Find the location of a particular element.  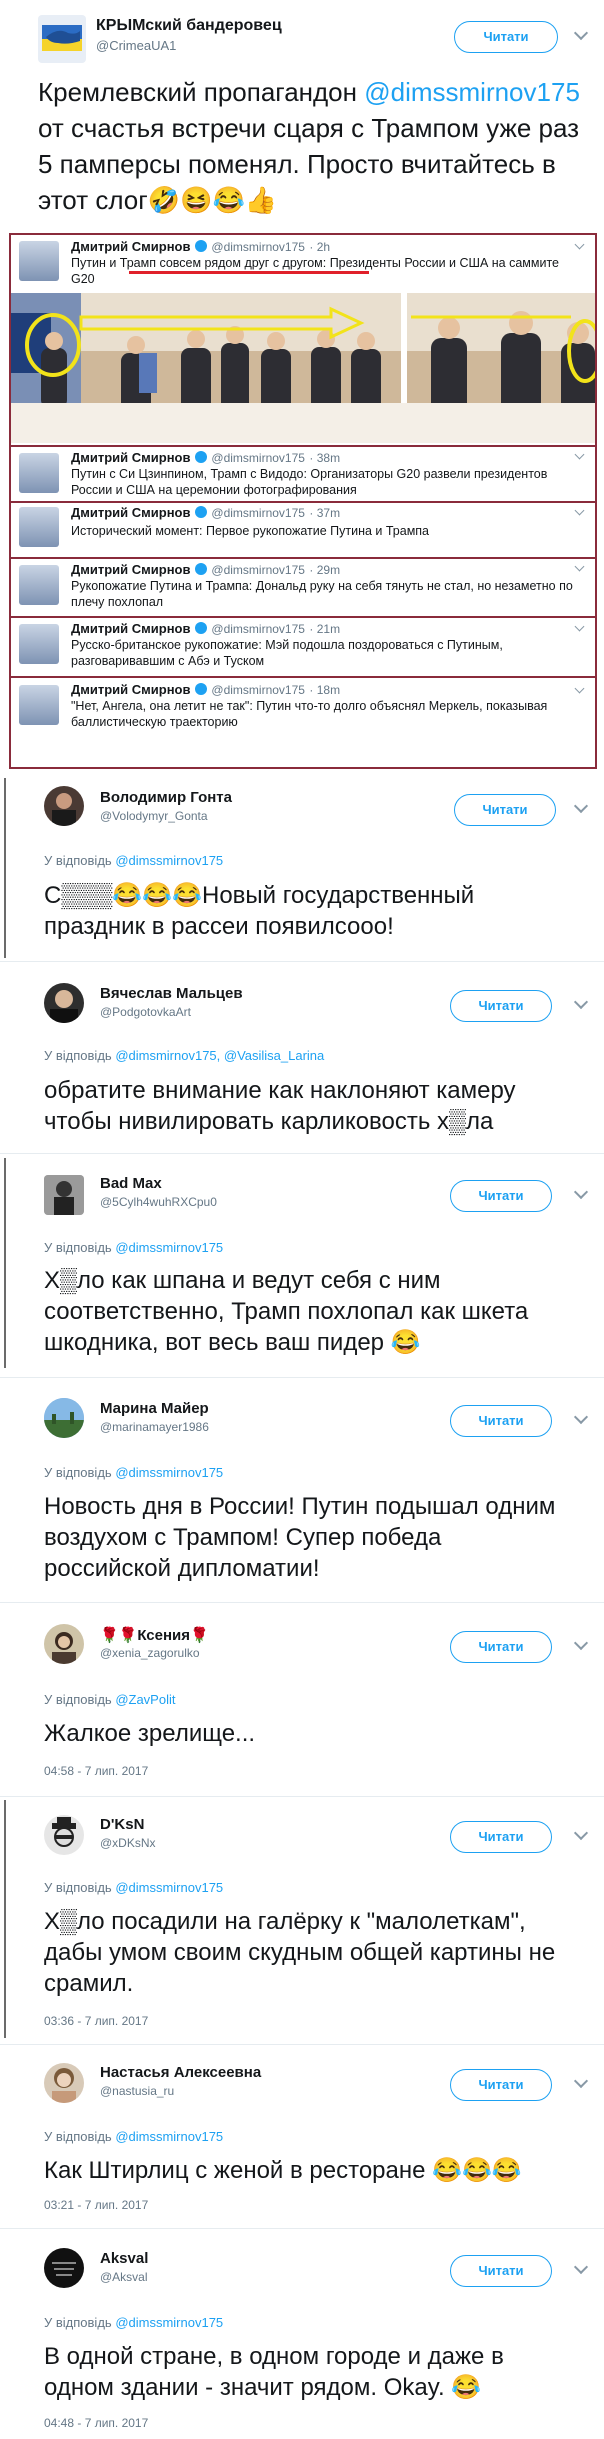

author-handle: @5Cylh4wuhRXCpu0 is located at coordinates (158, 1202).